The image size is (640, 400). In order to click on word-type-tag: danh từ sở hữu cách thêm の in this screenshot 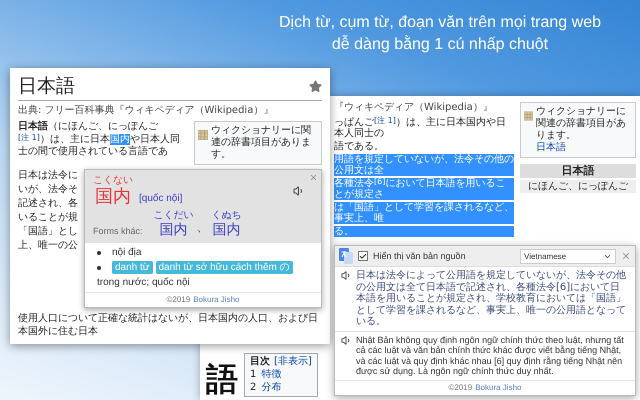, I will do `click(224, 267)`.